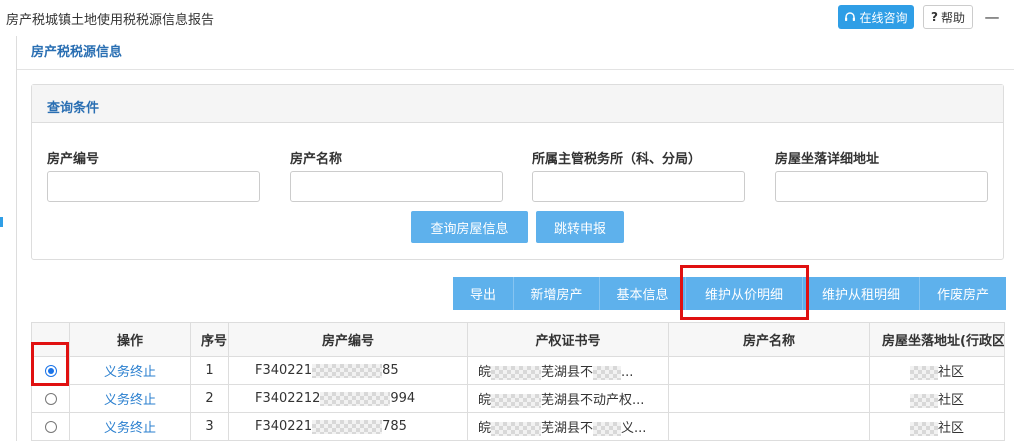 The image size is (1014, 441). What do you see at coordinates (881, 186) in the screenshot?
I see `address-input` at bounding box center [881, 186].